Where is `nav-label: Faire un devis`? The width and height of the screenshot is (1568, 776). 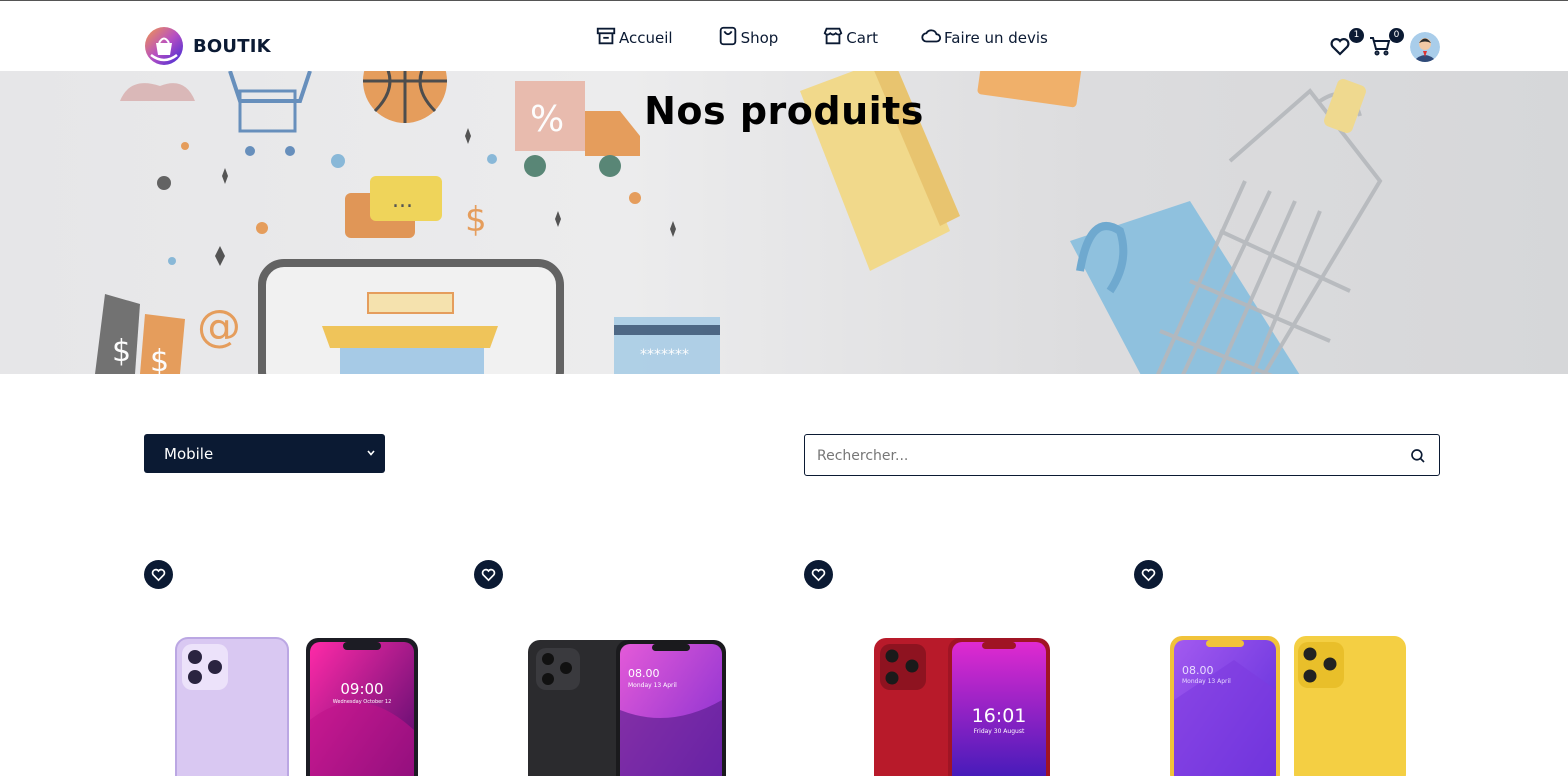 nav-label: Faire un devis is located at coordinates (996, 38).